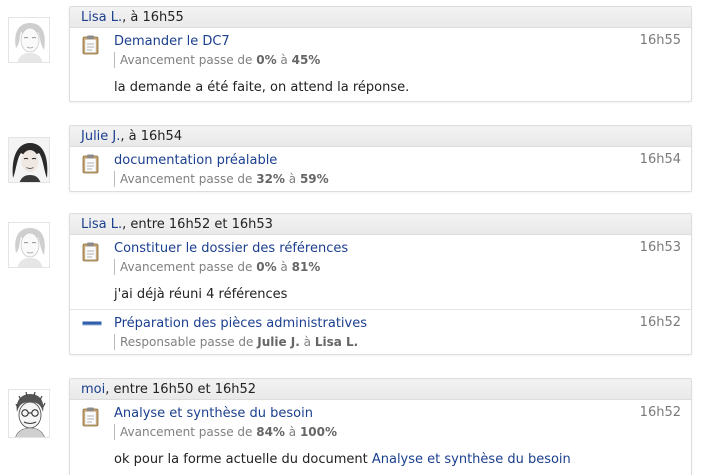 This screenshot has height=475, width=706. What do you see at coordinates (318, 432) in the screenshot?
I see `new-value: 100%` at bounding box center [318, 432].